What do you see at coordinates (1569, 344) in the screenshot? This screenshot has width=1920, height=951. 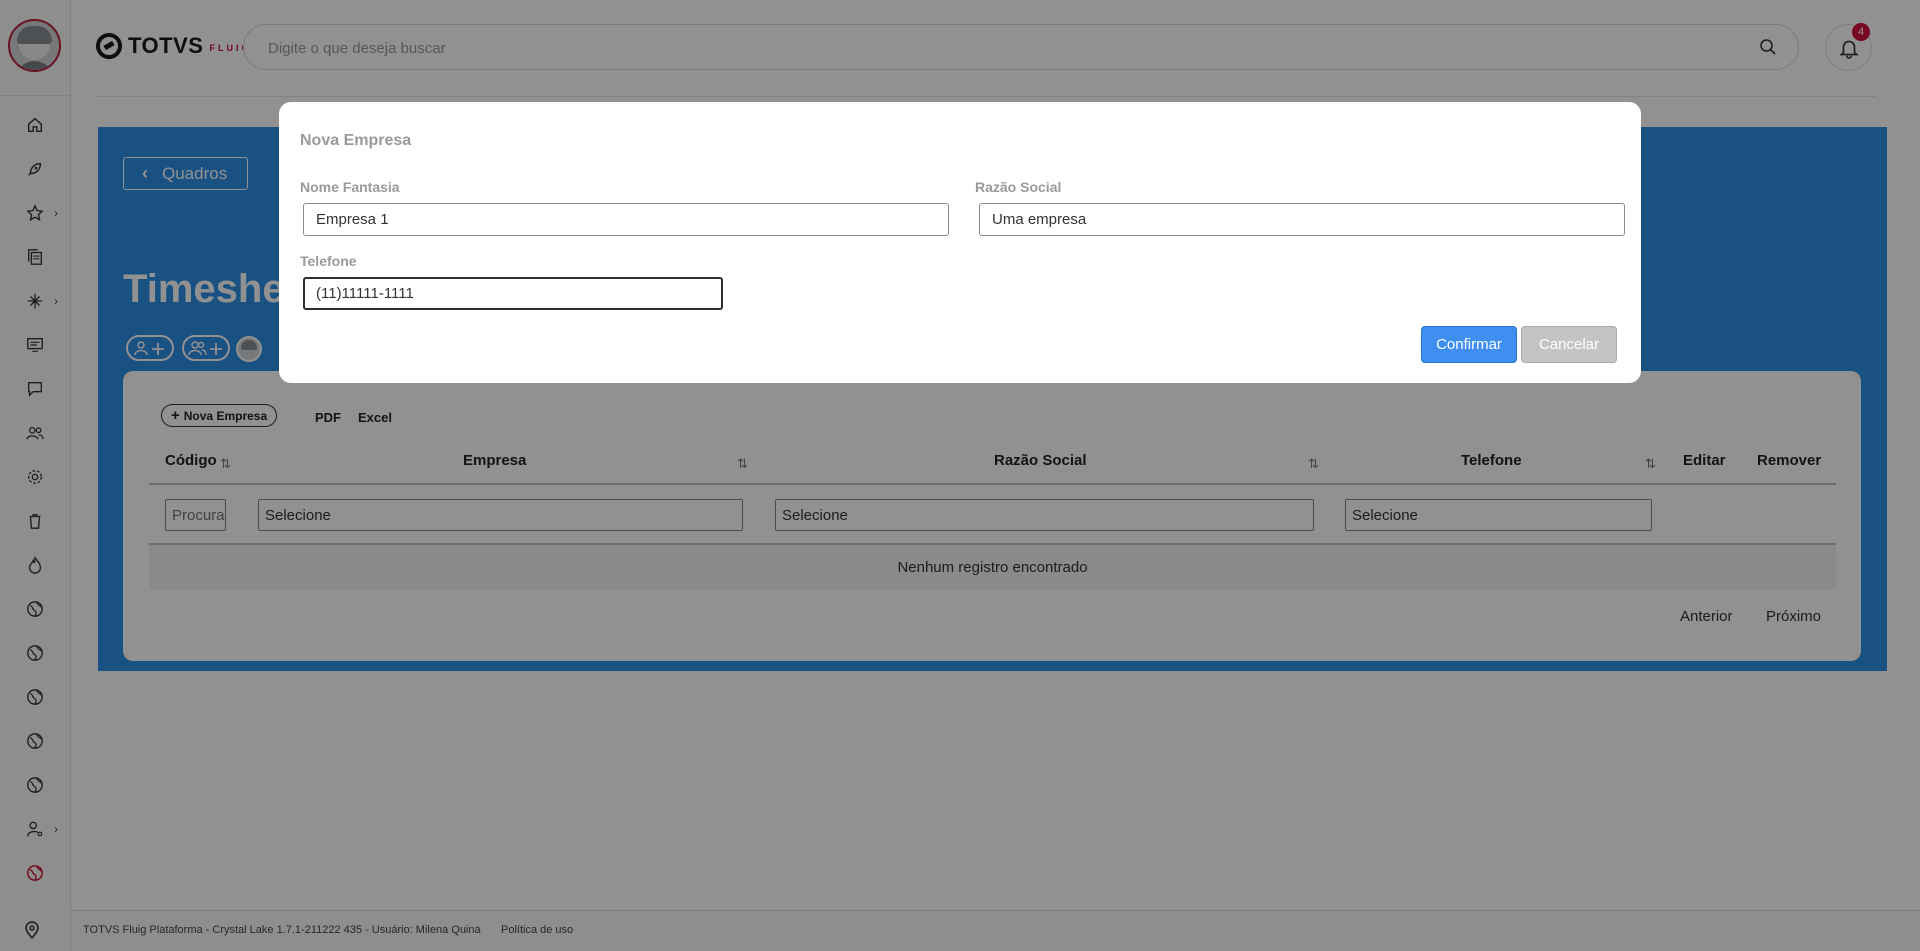 I see `cancel-button: Cancelar` at bounding box center [1569, 344].